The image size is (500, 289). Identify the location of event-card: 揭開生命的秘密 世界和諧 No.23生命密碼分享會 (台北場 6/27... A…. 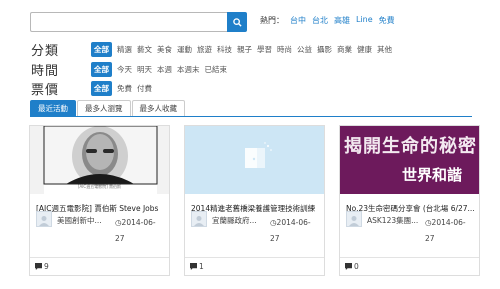
(409, 200).